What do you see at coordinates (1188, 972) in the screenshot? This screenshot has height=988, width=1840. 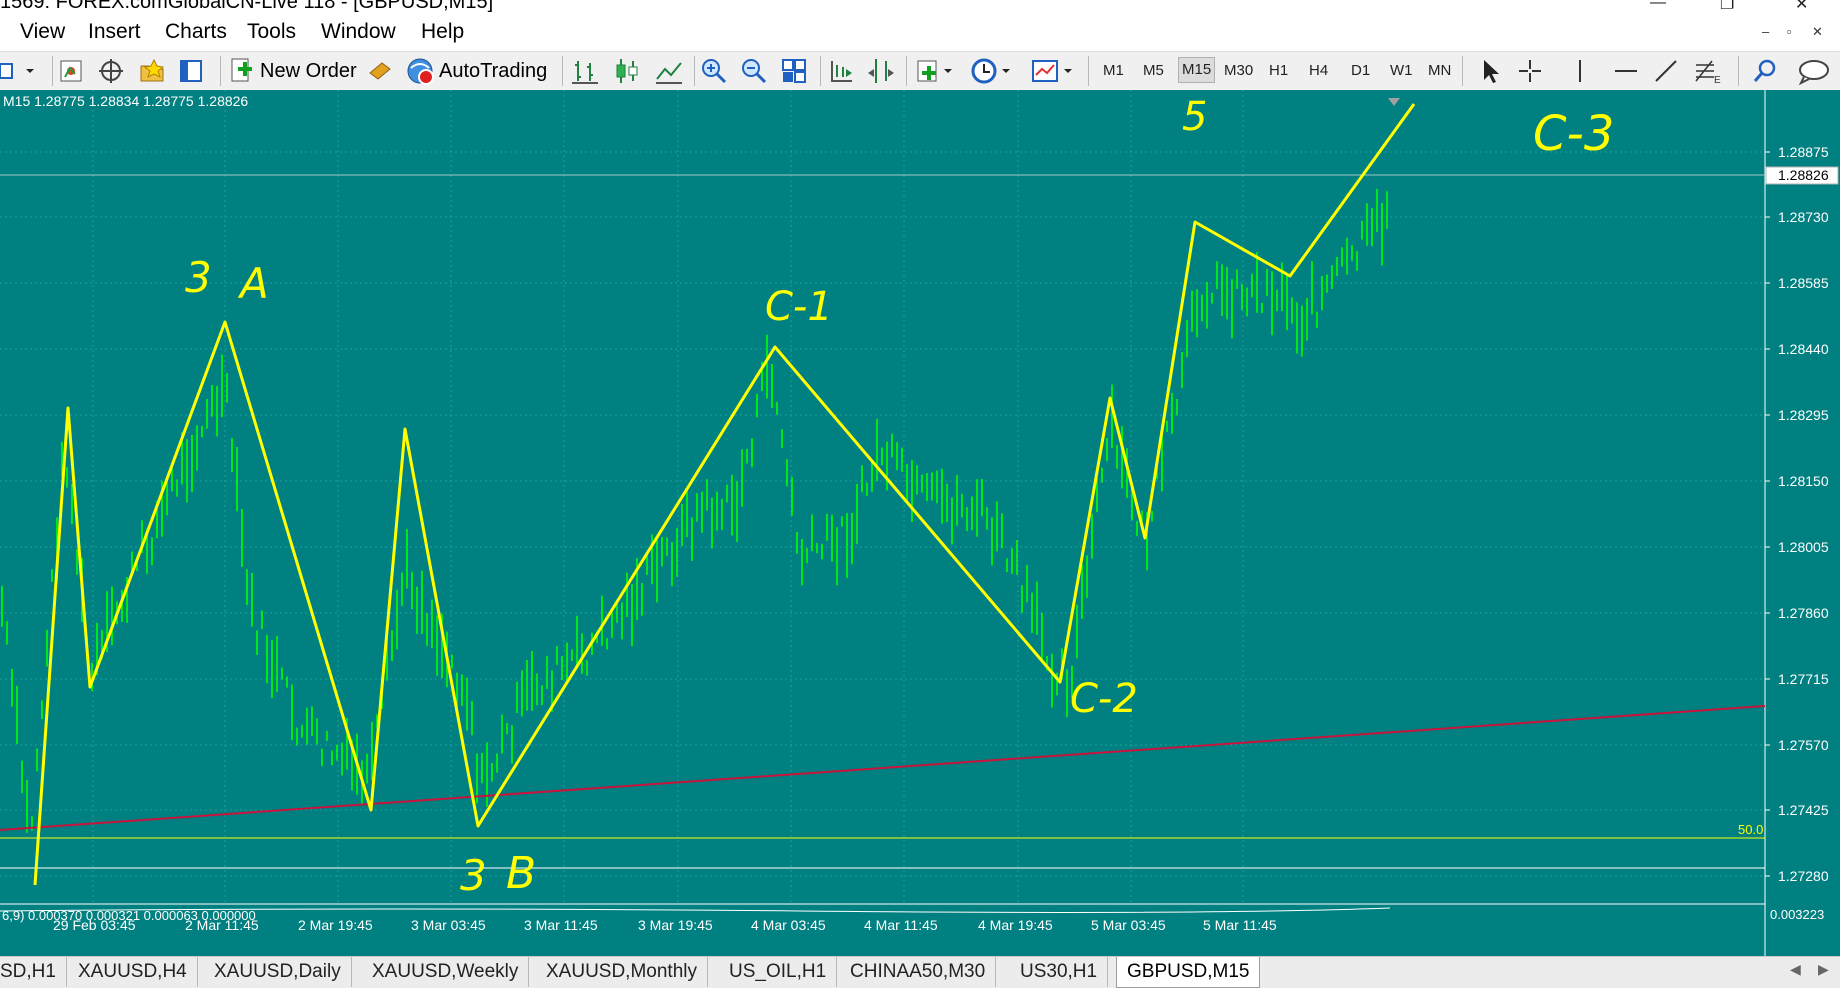 I see `tab-gbpusd-m15: GBPUSD,M15` at bounding box center [1188, 972].